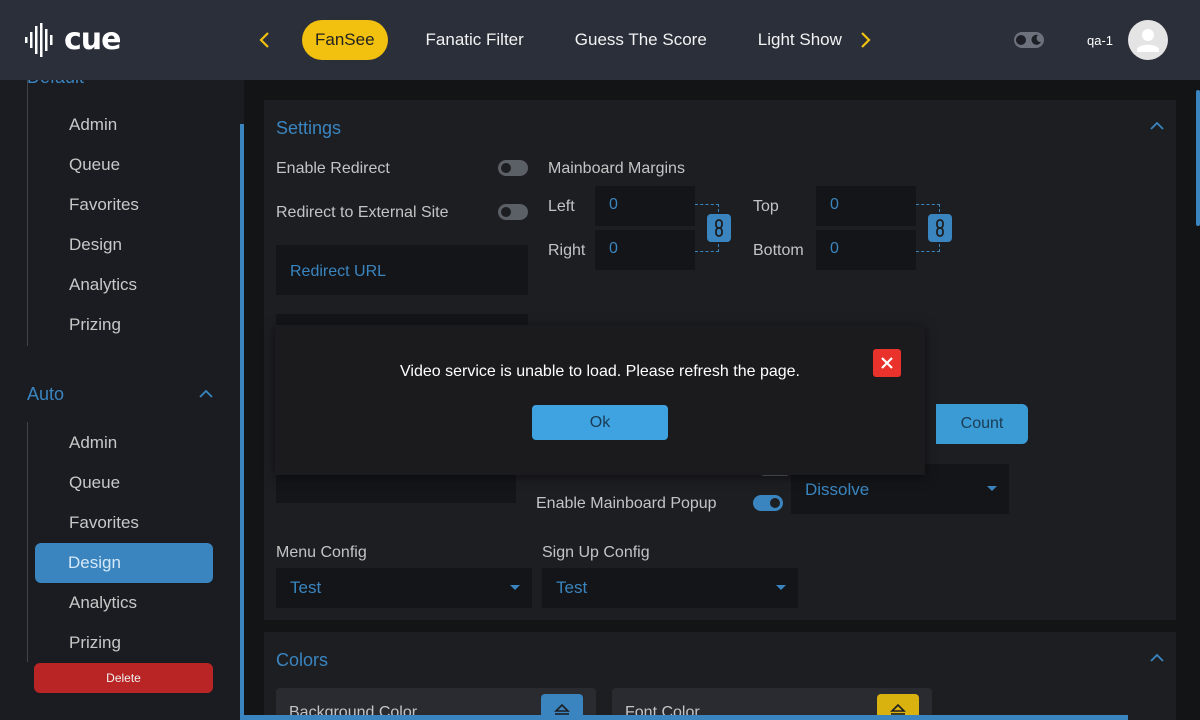 This screenshot has width=1200, height=720. I want to click on tab-fansee: FanSee, so click(345, 40).